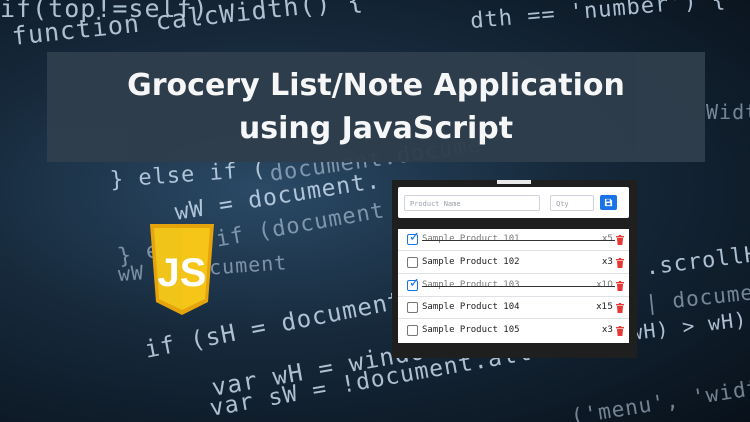 The image size is (750, 422). What do you see at coordinates (604, 307) in the screenshot?
I see `item-qty: x15` at bounding box center [604, 307].